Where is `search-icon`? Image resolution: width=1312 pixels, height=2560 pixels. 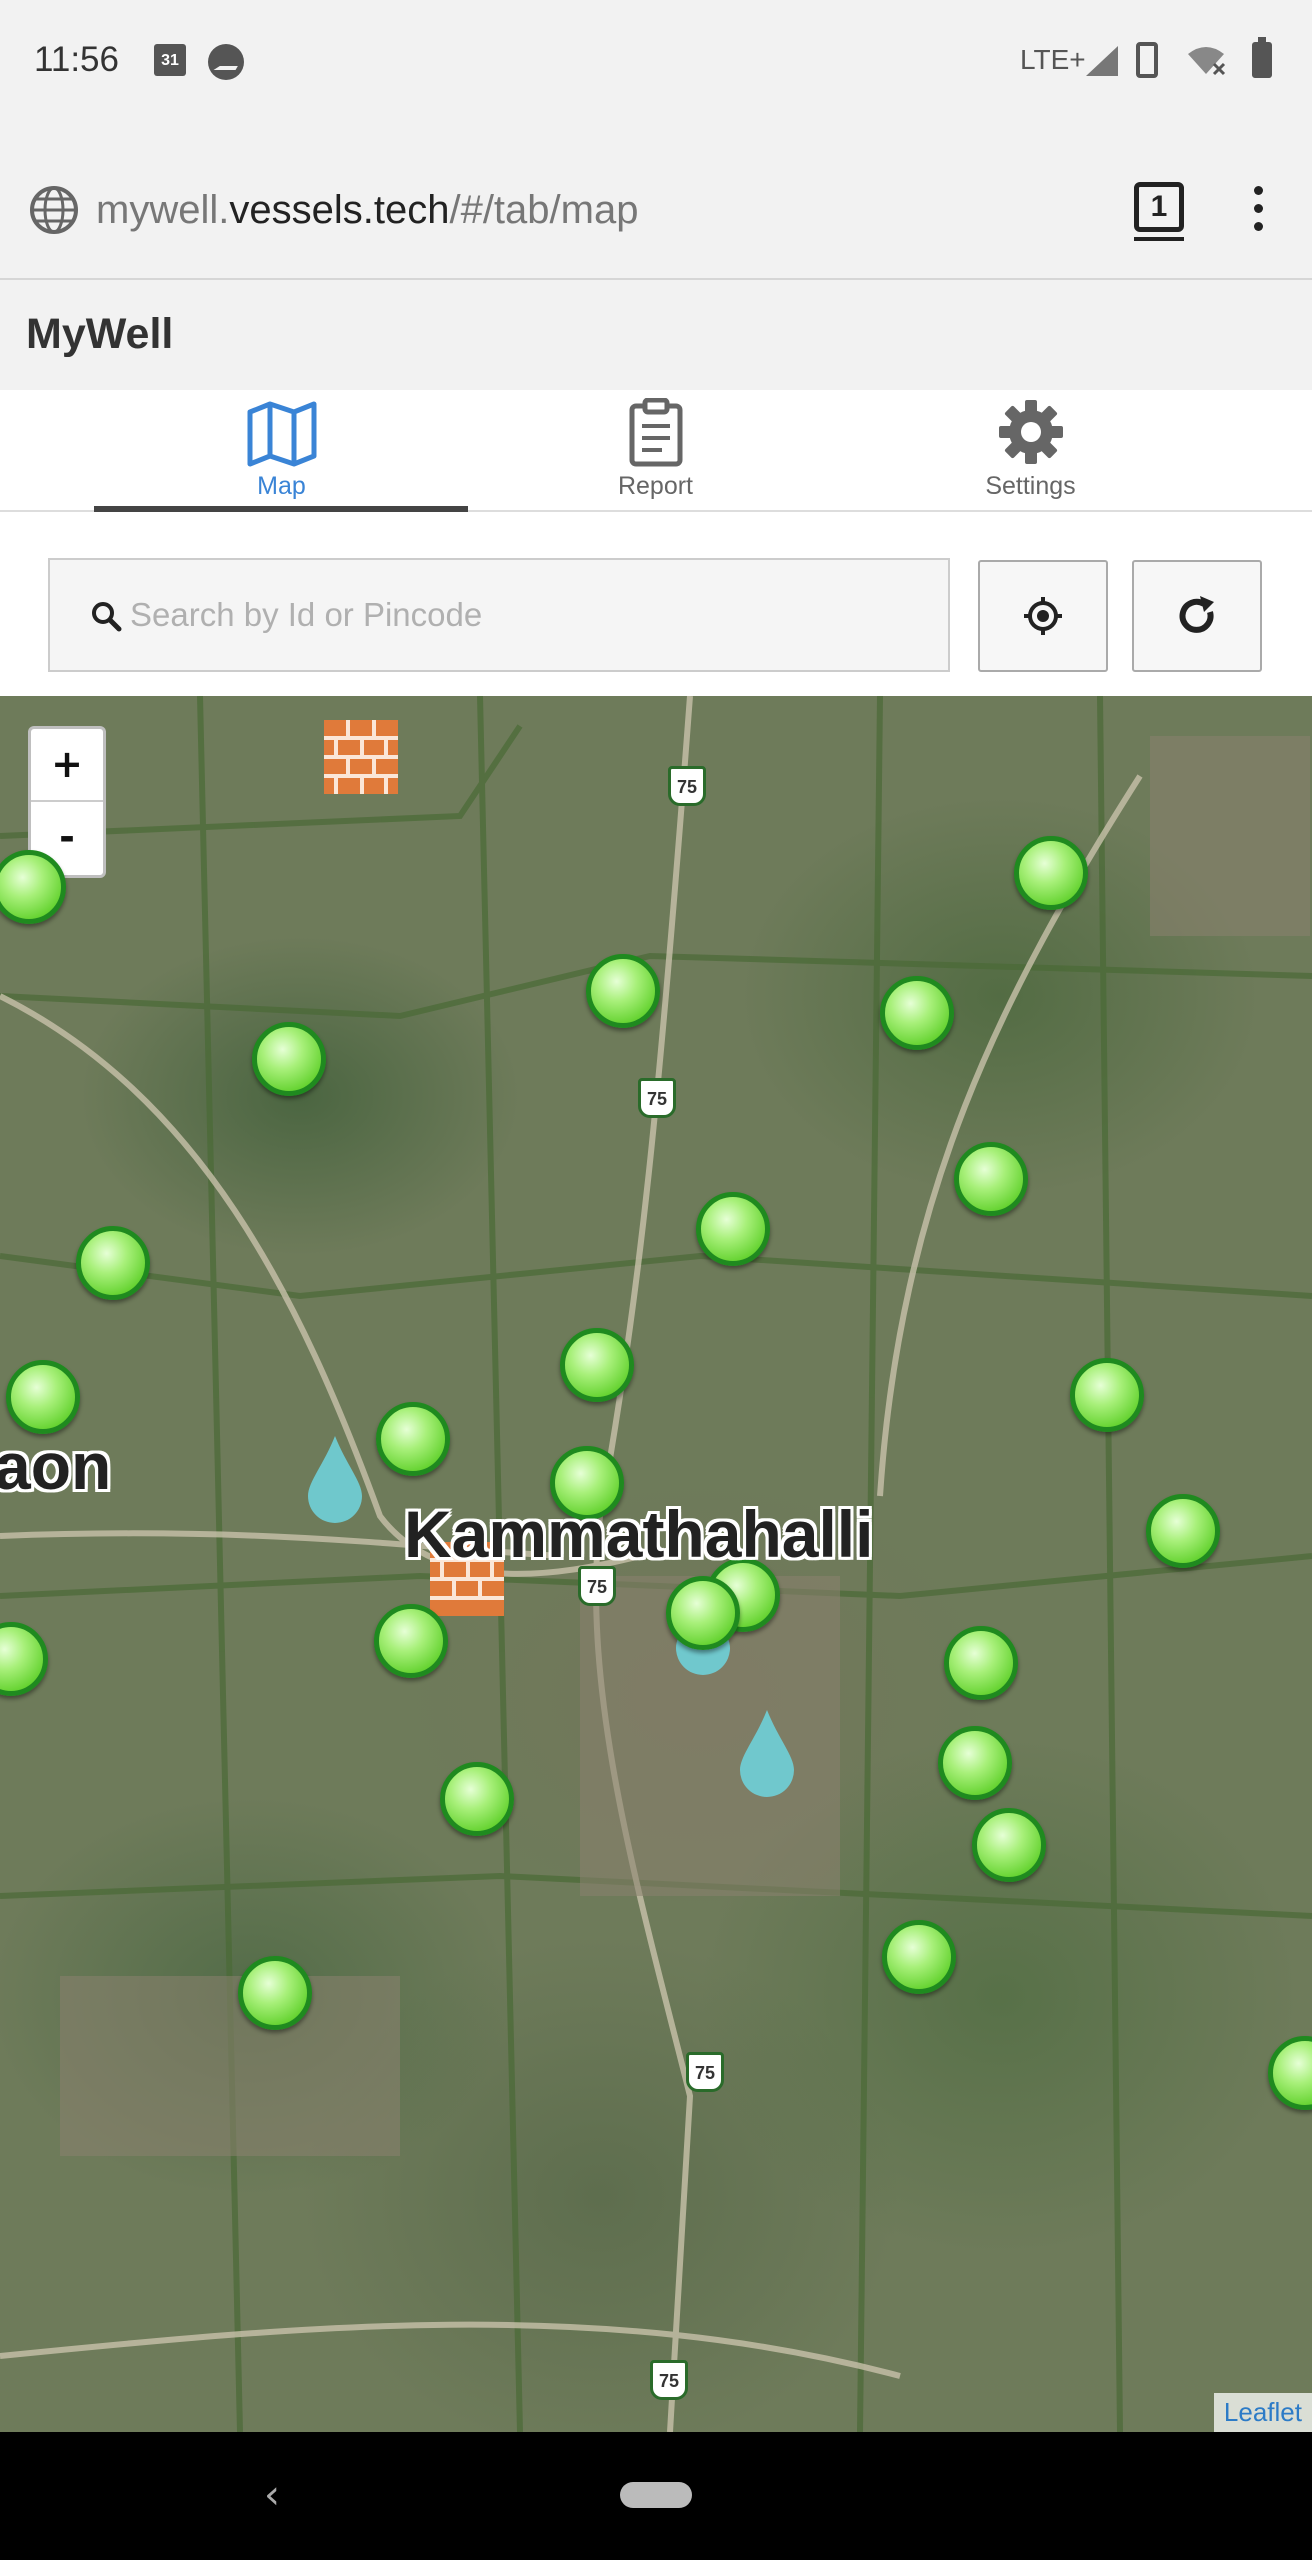 search-icon is located at coordinates (107, 617).